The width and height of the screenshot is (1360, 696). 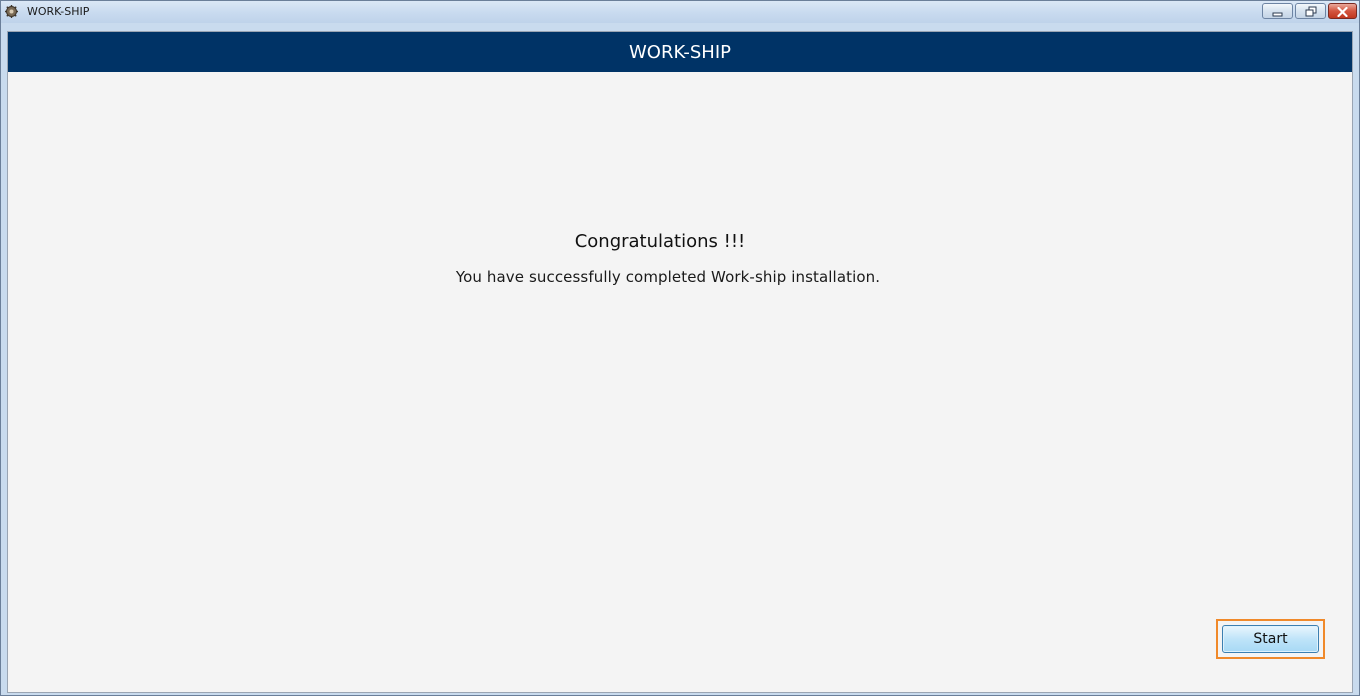 I want to click on title-bar: WORK-SHIP, so click(x=680, y=12).